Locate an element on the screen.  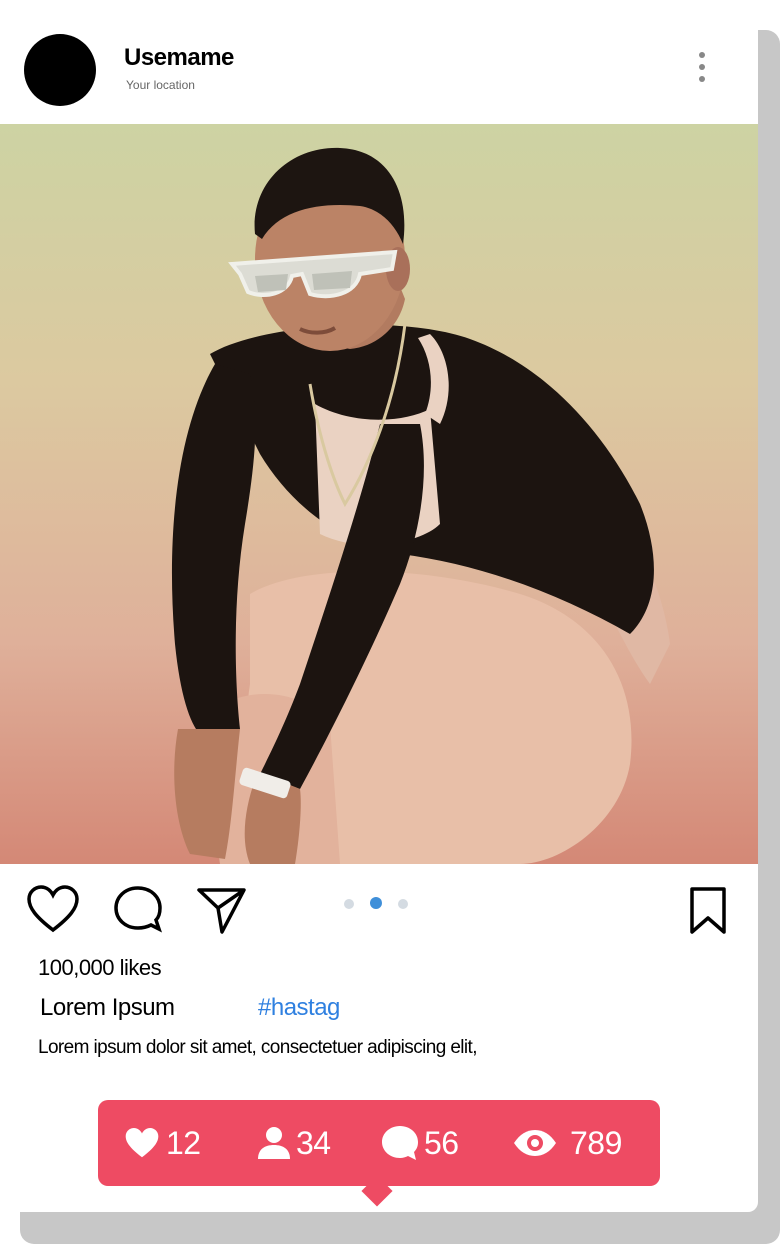
avatar is located at coordinates (60, 70).